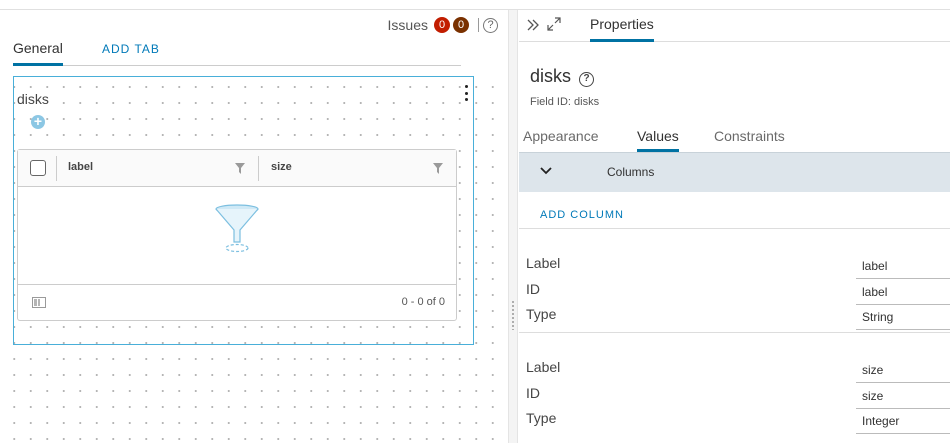  Describe the element at coordinates (475, 5) in the screenshot. I see `top-border` at that location.